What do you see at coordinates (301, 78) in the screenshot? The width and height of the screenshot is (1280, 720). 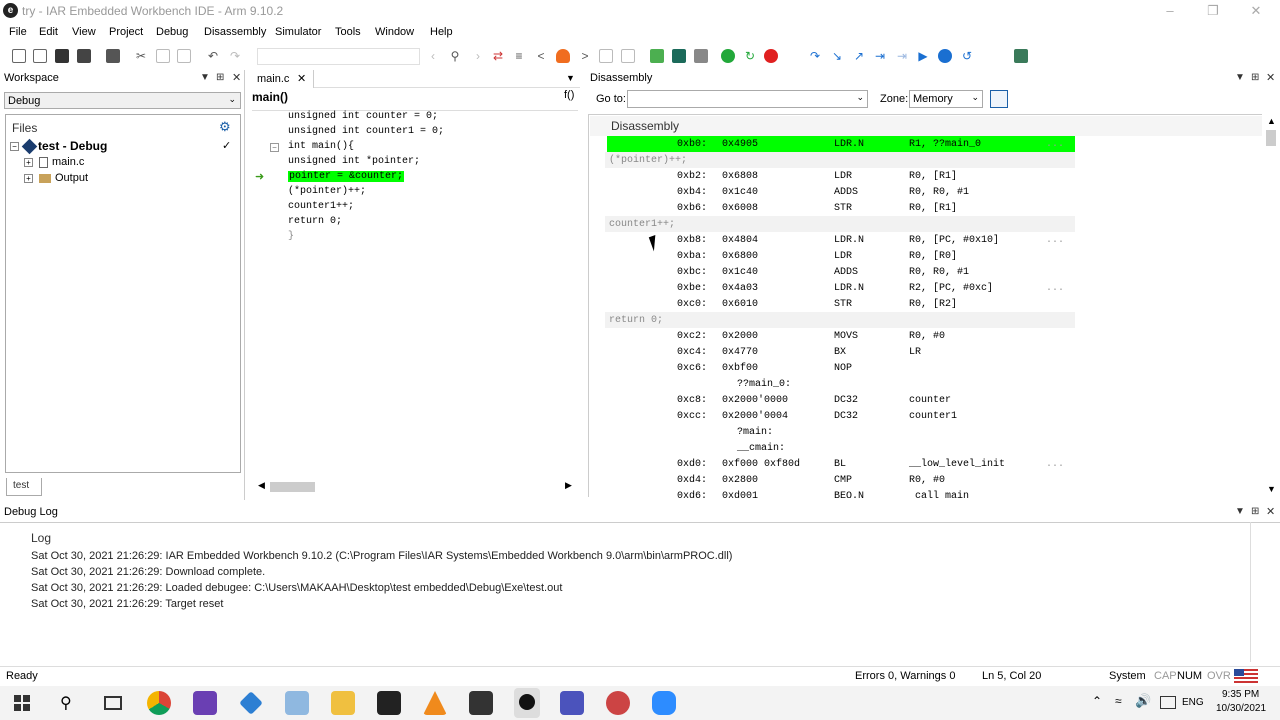 I see `close-tab-icon: ✕` at bounding box center [301, 78].